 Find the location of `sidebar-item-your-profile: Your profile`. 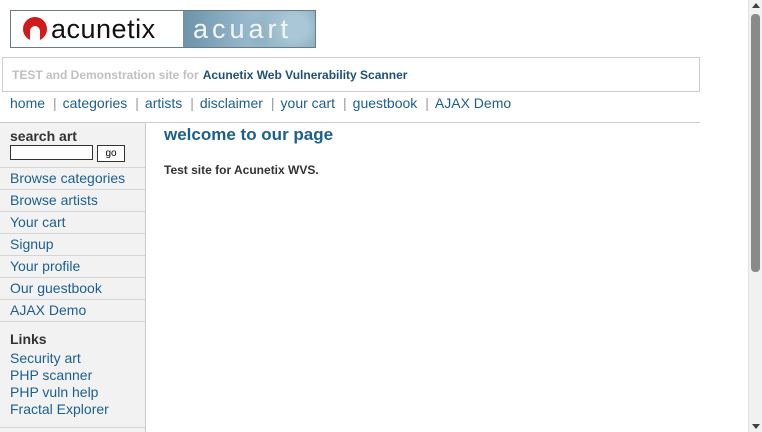

sidebar-item-your-profile: Your profile is located at coordinates (72, 267).